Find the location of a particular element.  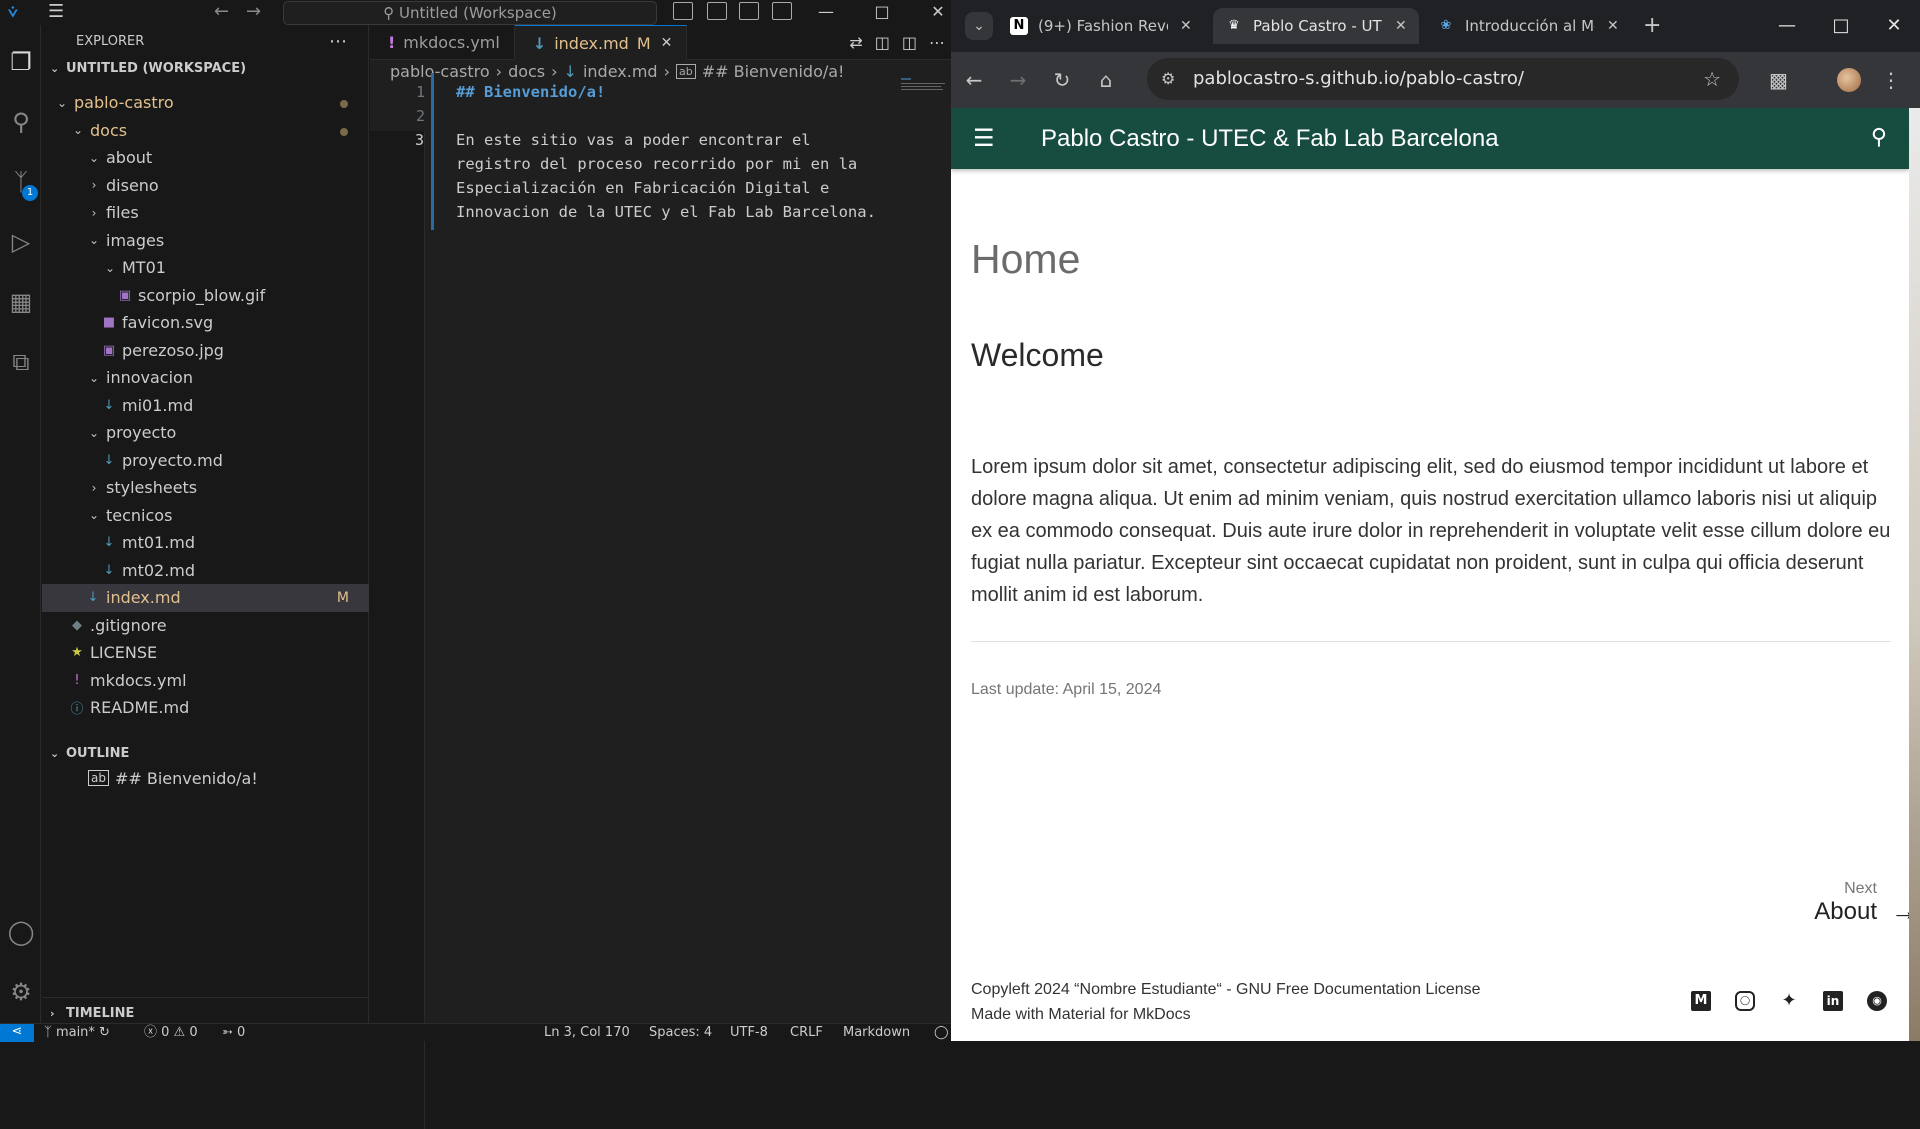

tab-search-chevron-icon: ⌄ is located at coordinates (979, 26).